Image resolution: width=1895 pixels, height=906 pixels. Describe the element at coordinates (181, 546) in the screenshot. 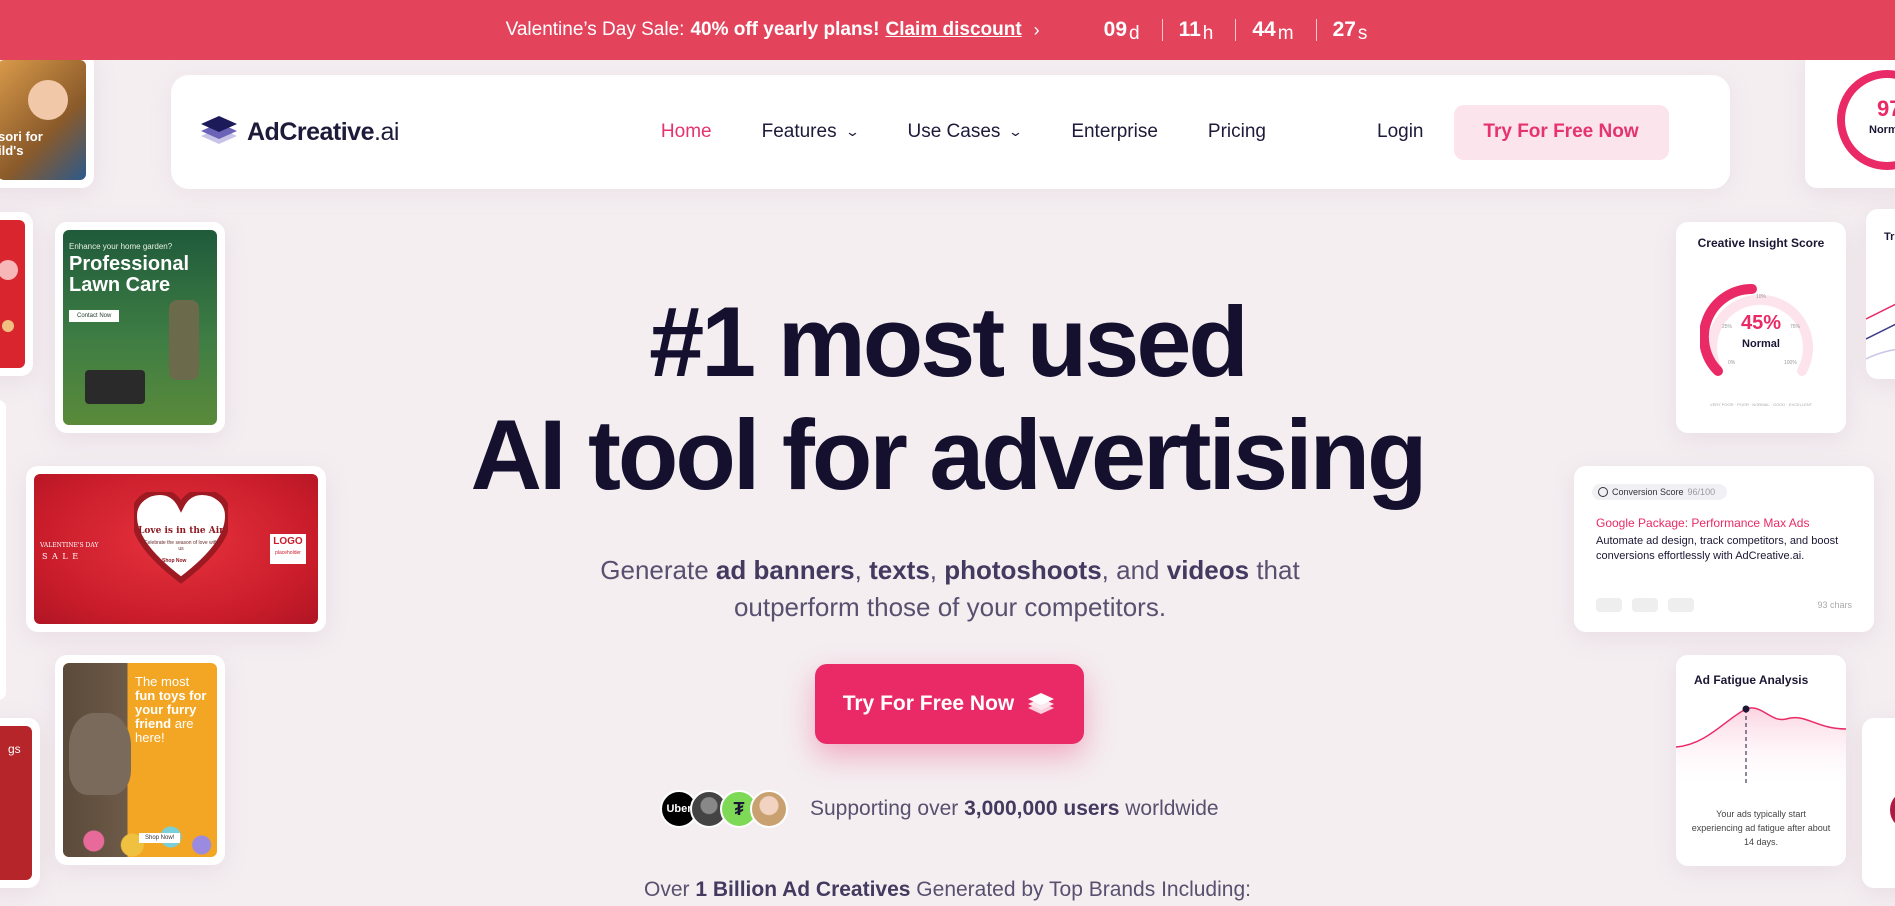

I see `ad-card-valentine-body: Celebrate the season of love with us` at that location.